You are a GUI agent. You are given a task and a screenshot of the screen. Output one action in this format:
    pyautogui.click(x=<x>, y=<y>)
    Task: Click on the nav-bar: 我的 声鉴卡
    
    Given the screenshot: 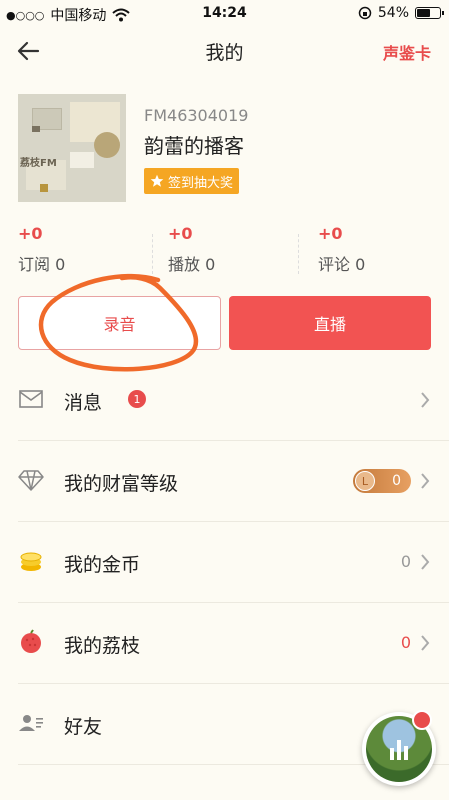 What is the action you would take?
    pyautogui.click(x=224, y=51)
    